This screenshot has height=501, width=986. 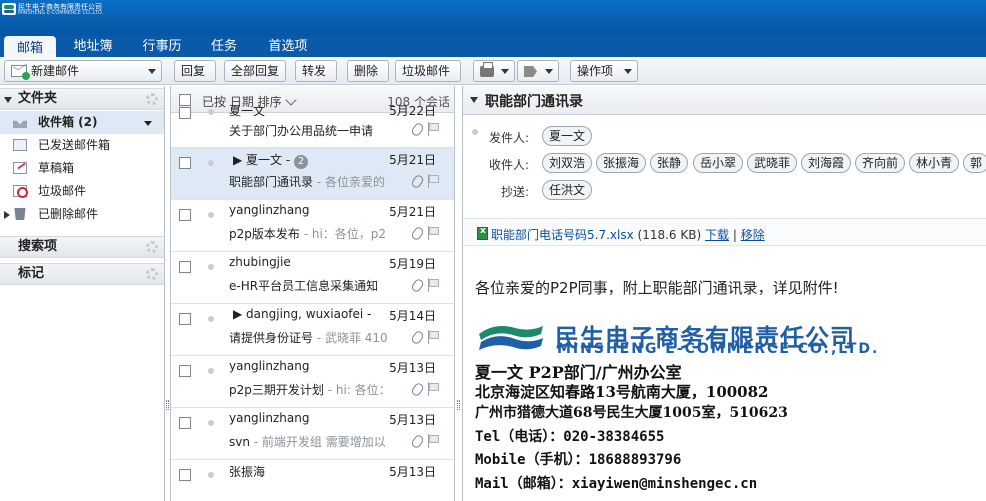 What do you see at coordinates (269, 210) in the screenshot?
I see `sender: yanglinzhang` at bounding box center [269, 210].